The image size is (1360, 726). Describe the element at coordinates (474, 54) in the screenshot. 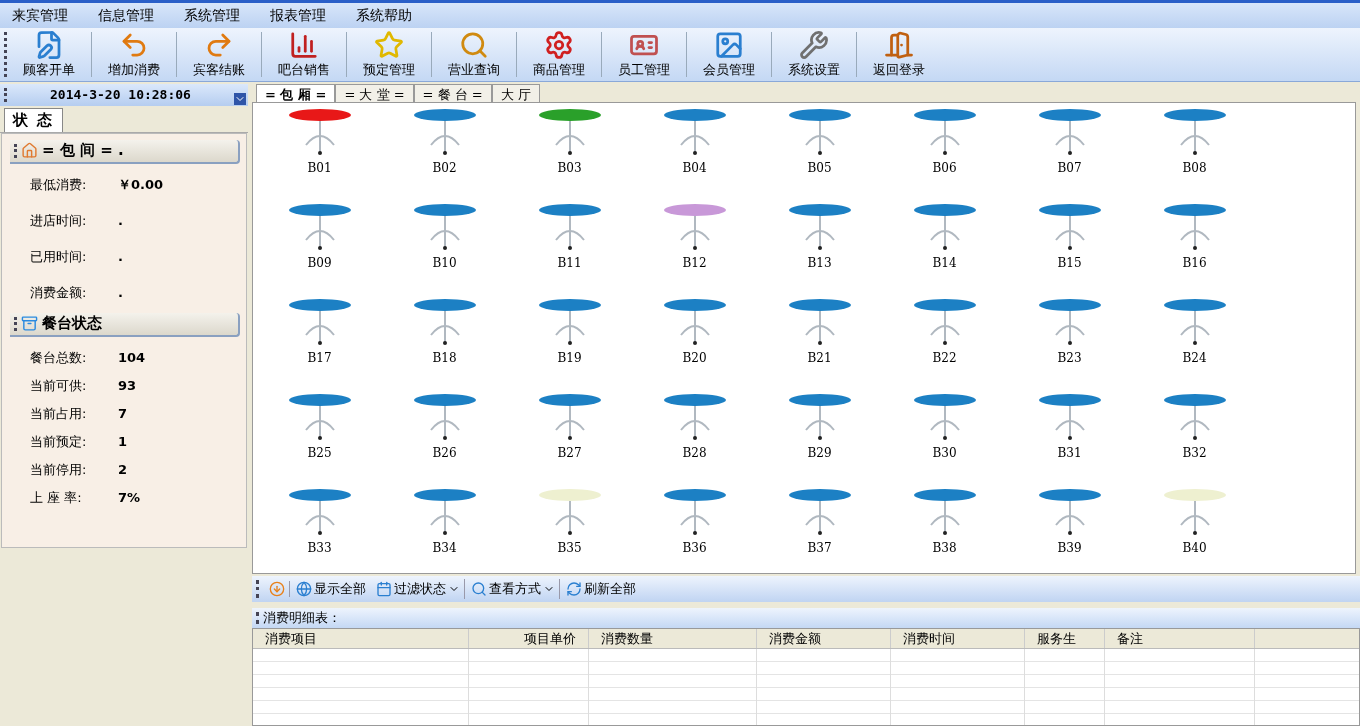

I see `toolbar-button: 营业查询` at that location.